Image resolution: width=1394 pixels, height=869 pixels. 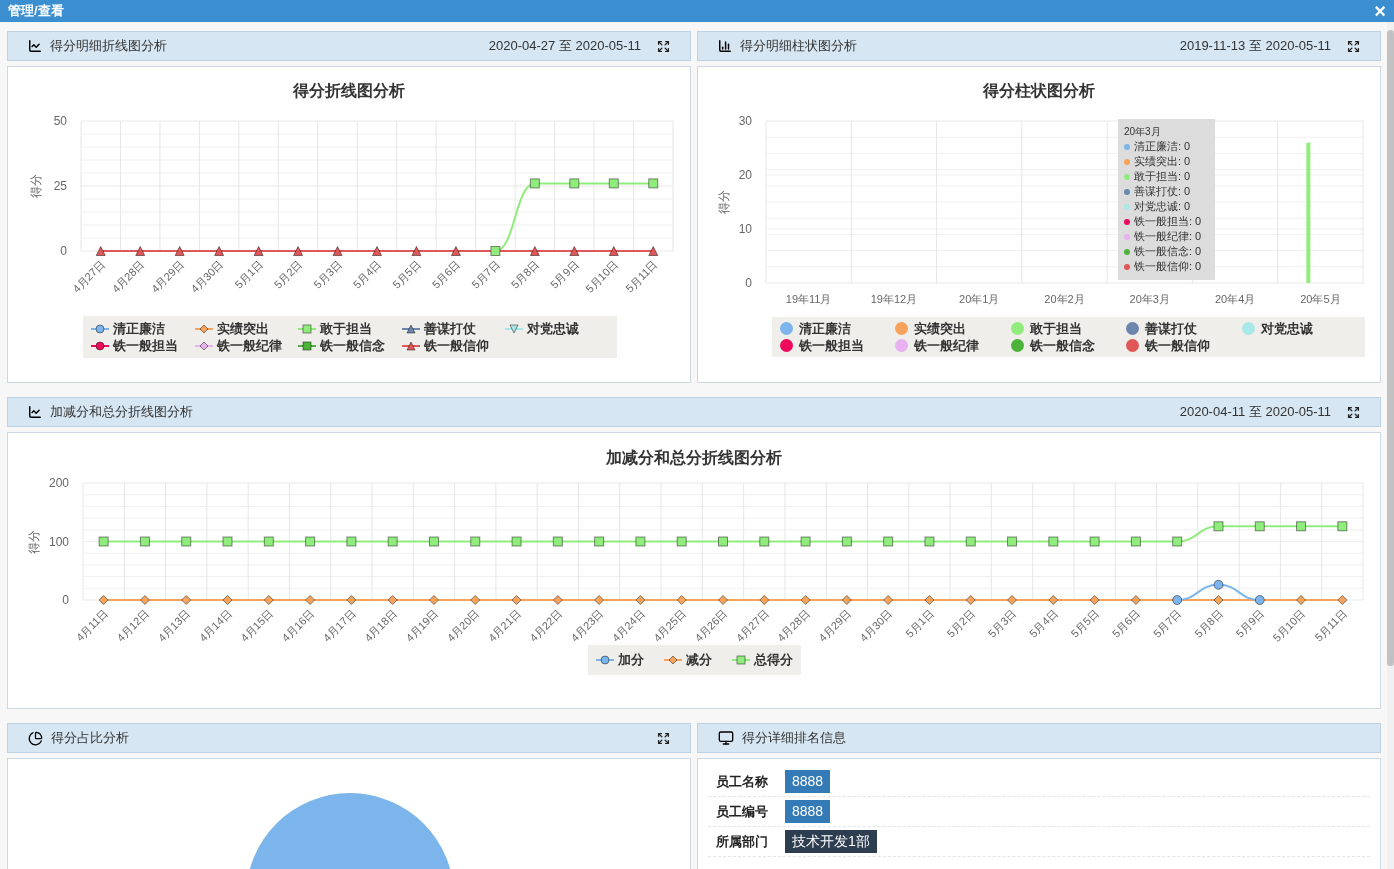 What do you see at coordinates (742, 811) in the screenshot?
I see `info-label: 员工编号` at bounding box center [742, 811].